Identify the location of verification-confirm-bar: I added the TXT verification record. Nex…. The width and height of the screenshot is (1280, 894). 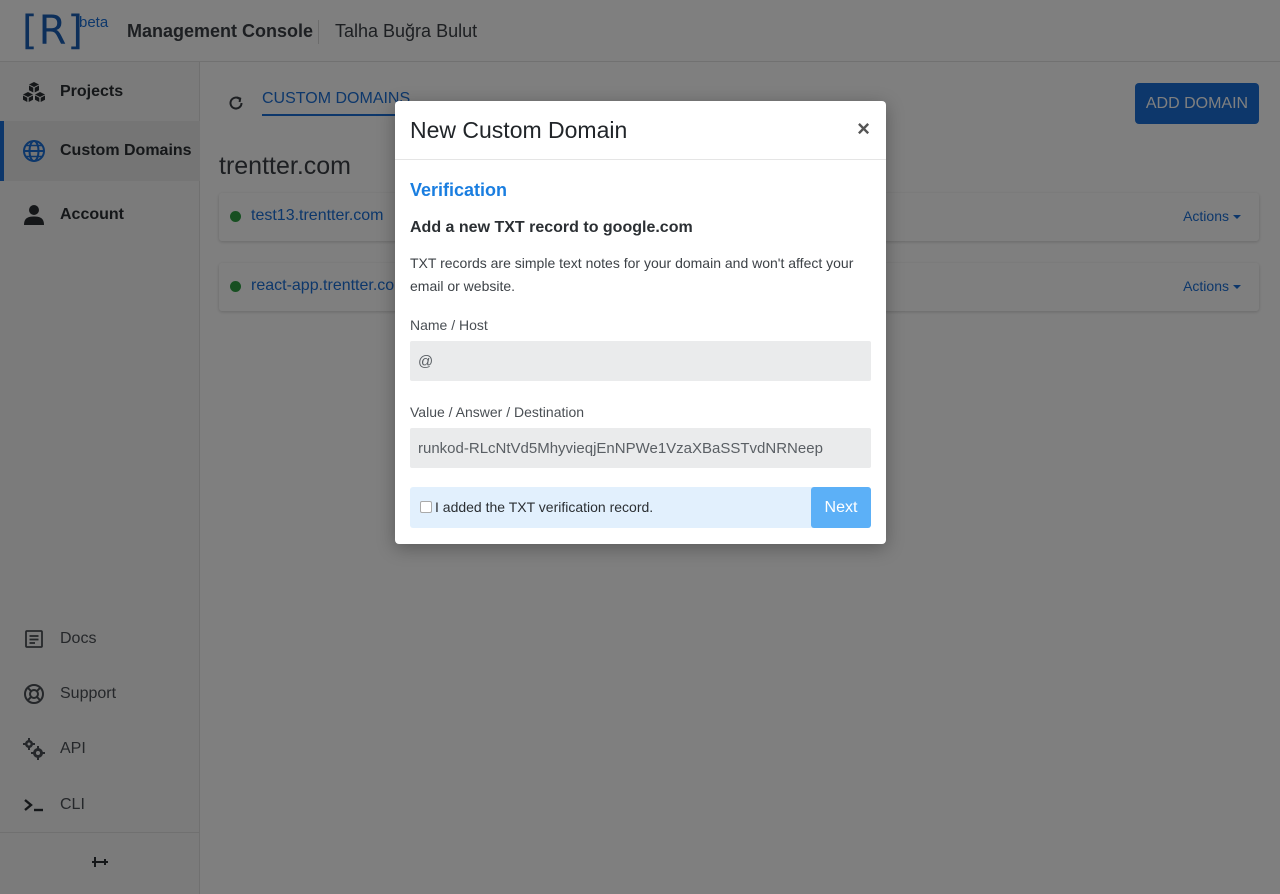
(640, 507).